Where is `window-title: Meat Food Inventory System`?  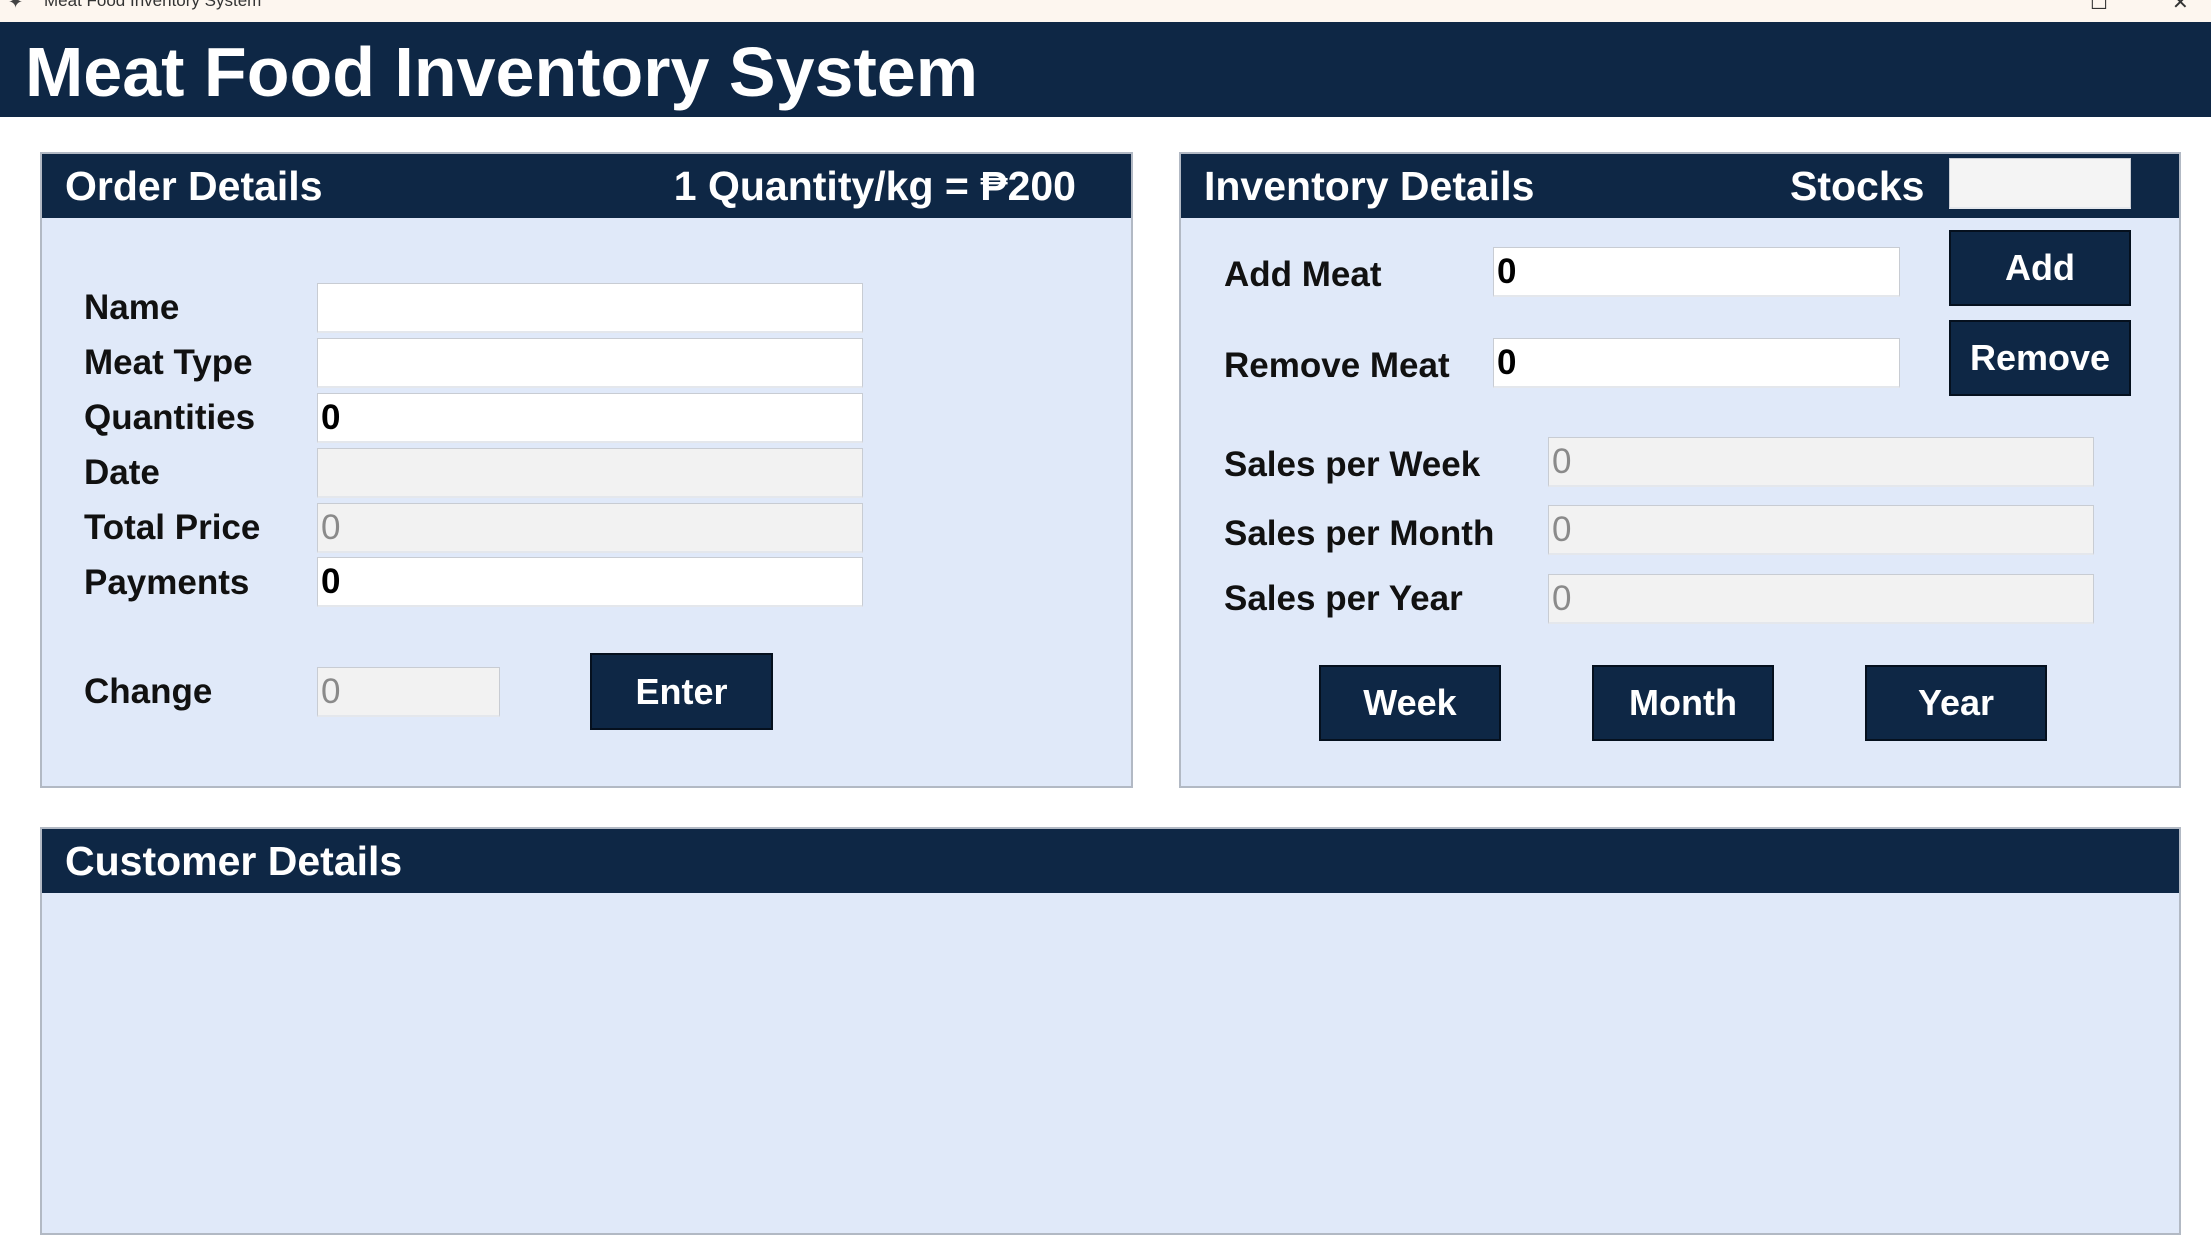 window-title: Meat Food Inventory System is located at coordinates (153, 5).